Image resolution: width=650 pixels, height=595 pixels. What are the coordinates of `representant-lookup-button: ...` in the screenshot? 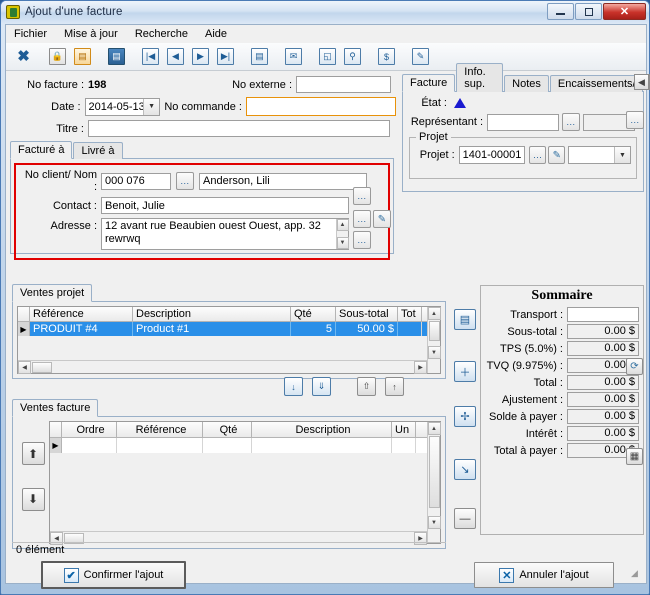 It's located at (571, 122).